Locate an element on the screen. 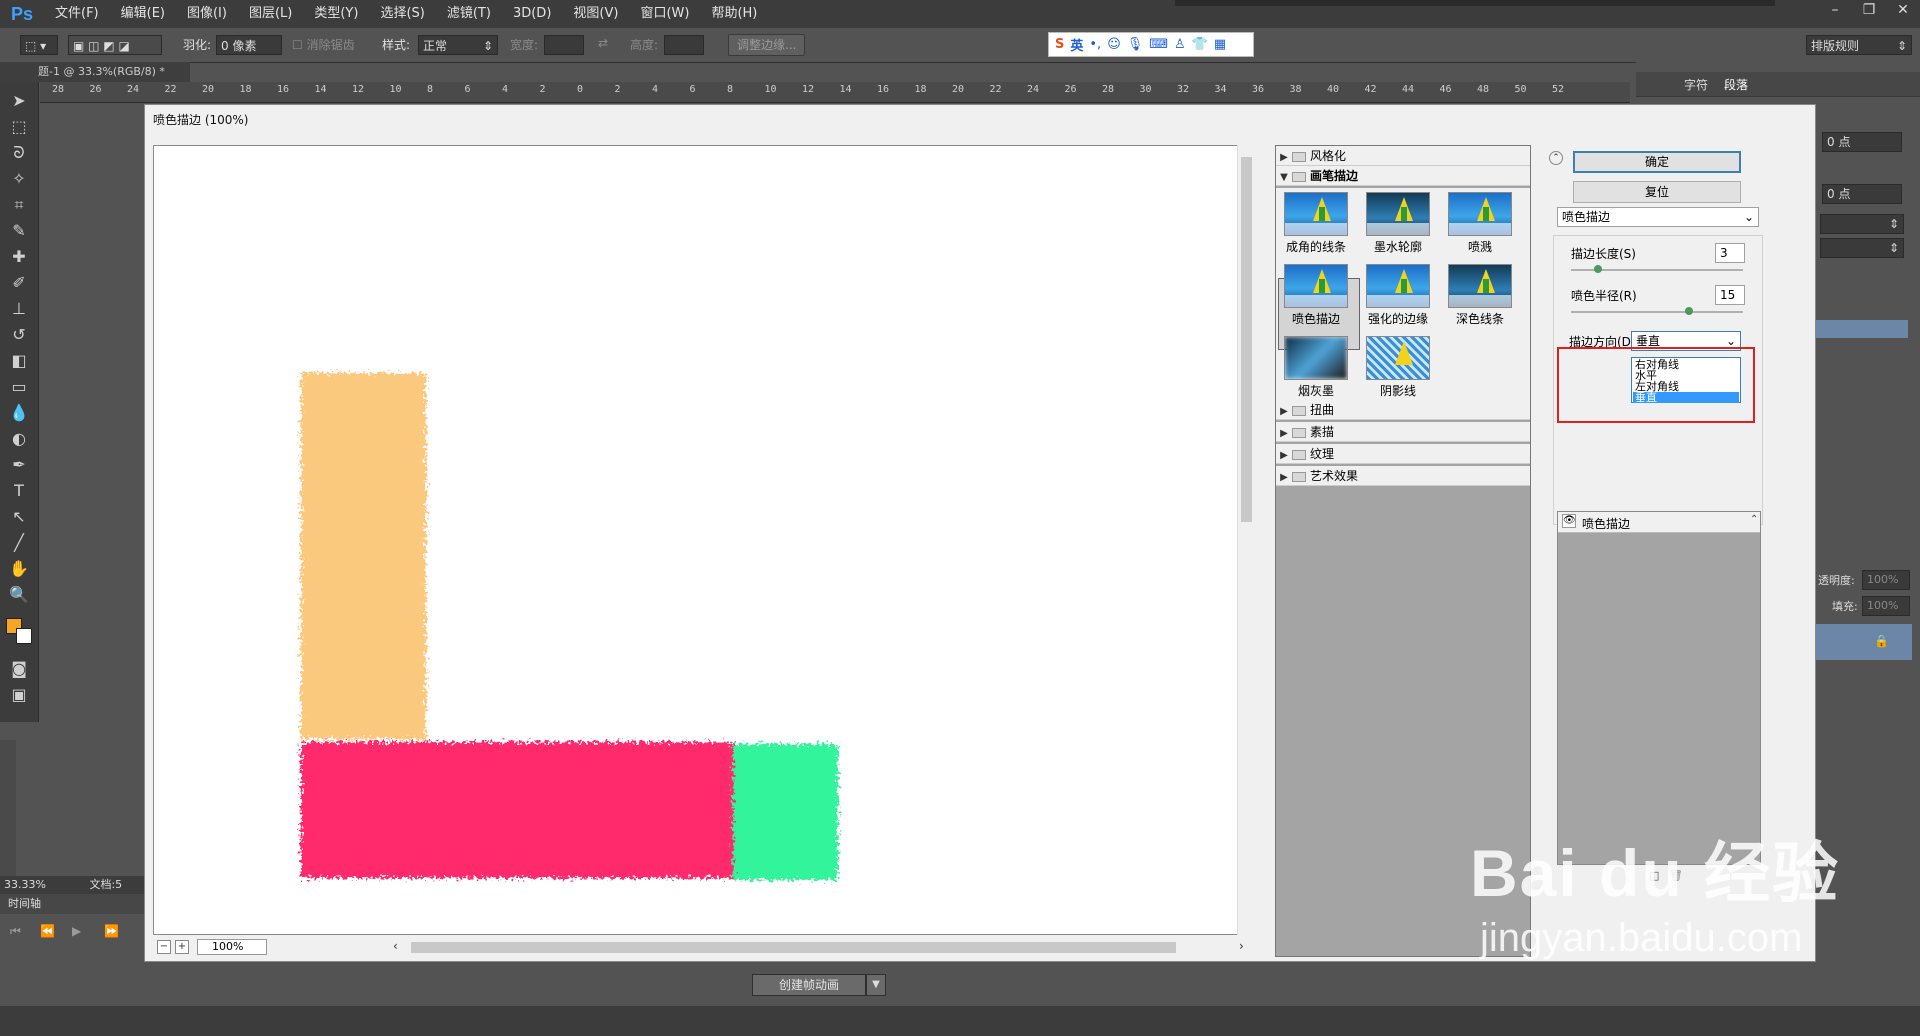 This screenshot has height=1036, width=1920. minimize-button: – is located at coordinates (1835, 11).